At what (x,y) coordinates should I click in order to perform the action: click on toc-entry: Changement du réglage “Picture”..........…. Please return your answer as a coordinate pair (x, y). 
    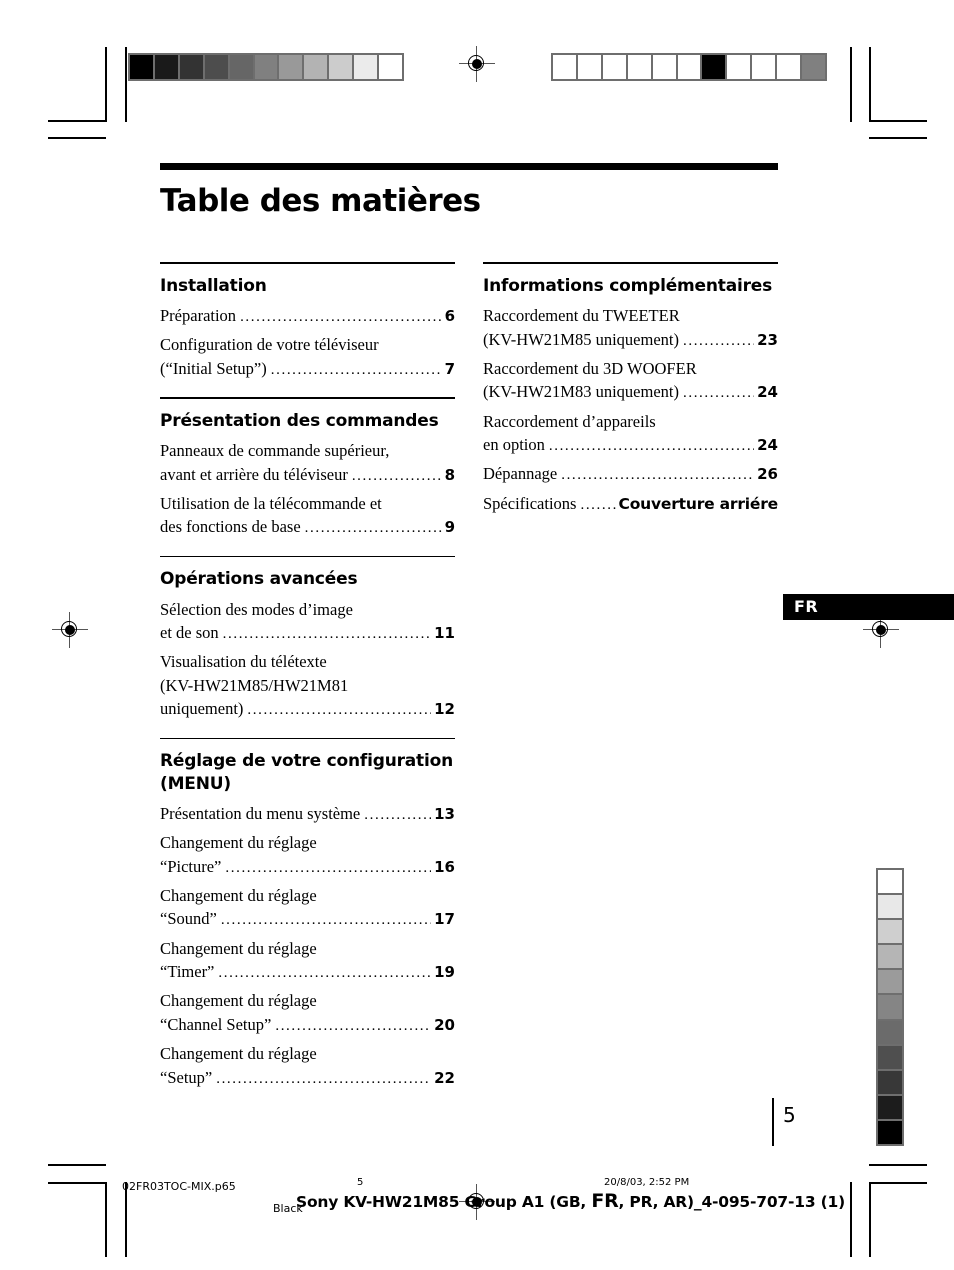
    Looking at the image, I should click on (307, 855).